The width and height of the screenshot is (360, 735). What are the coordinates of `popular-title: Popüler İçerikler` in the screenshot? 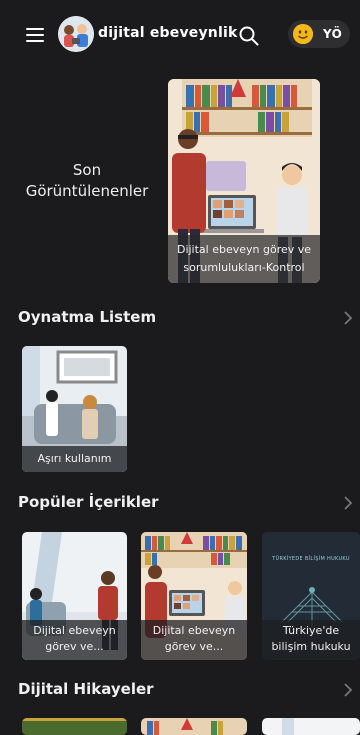 It's located at (88, 502).